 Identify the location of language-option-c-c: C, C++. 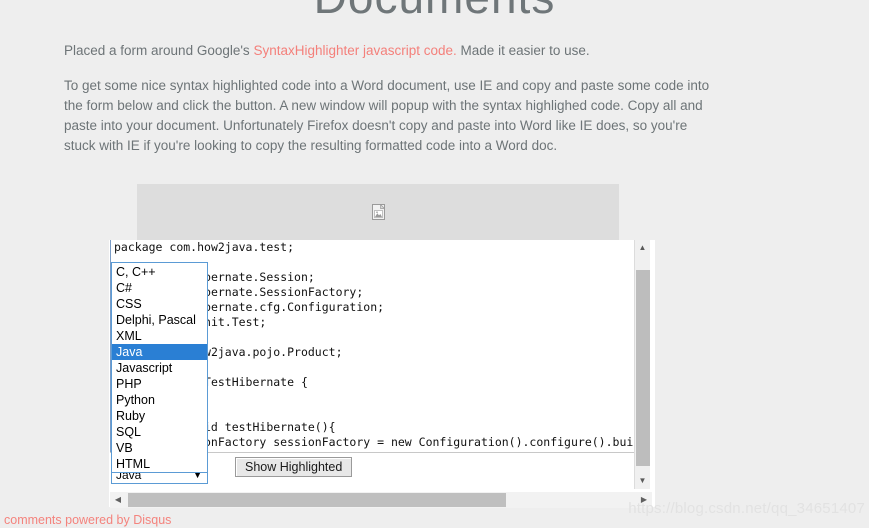
(159, 272).